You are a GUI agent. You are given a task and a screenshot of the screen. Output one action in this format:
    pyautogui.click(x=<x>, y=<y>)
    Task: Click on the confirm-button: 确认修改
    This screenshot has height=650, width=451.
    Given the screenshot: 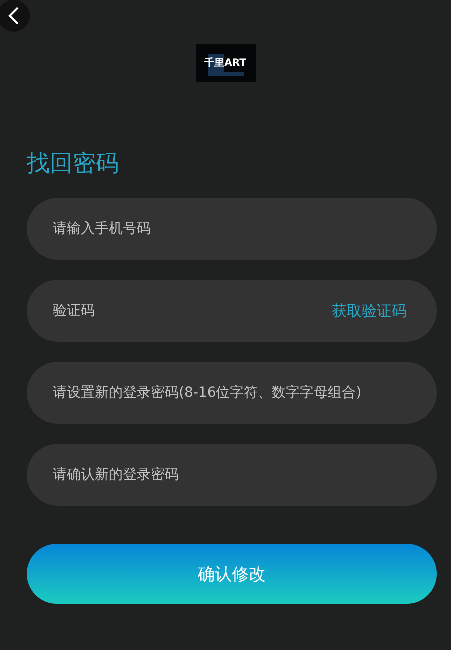 What is the action you would take?
    pyautogui.click(x=232, y=574)
    